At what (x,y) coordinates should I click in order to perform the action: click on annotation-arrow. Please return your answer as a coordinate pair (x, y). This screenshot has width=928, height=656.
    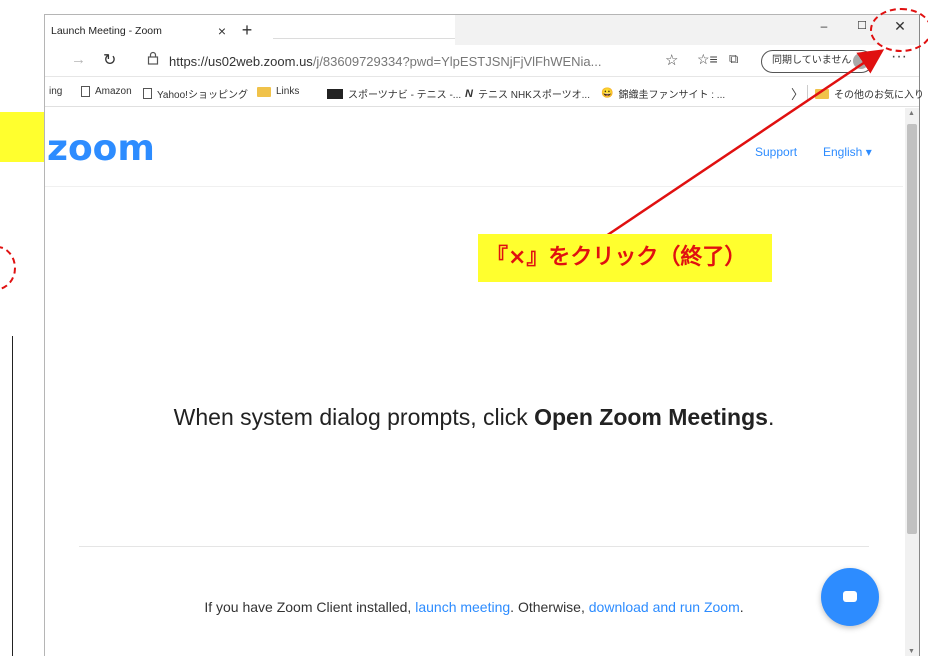
    Looking at the image, I should click on (745, 143).